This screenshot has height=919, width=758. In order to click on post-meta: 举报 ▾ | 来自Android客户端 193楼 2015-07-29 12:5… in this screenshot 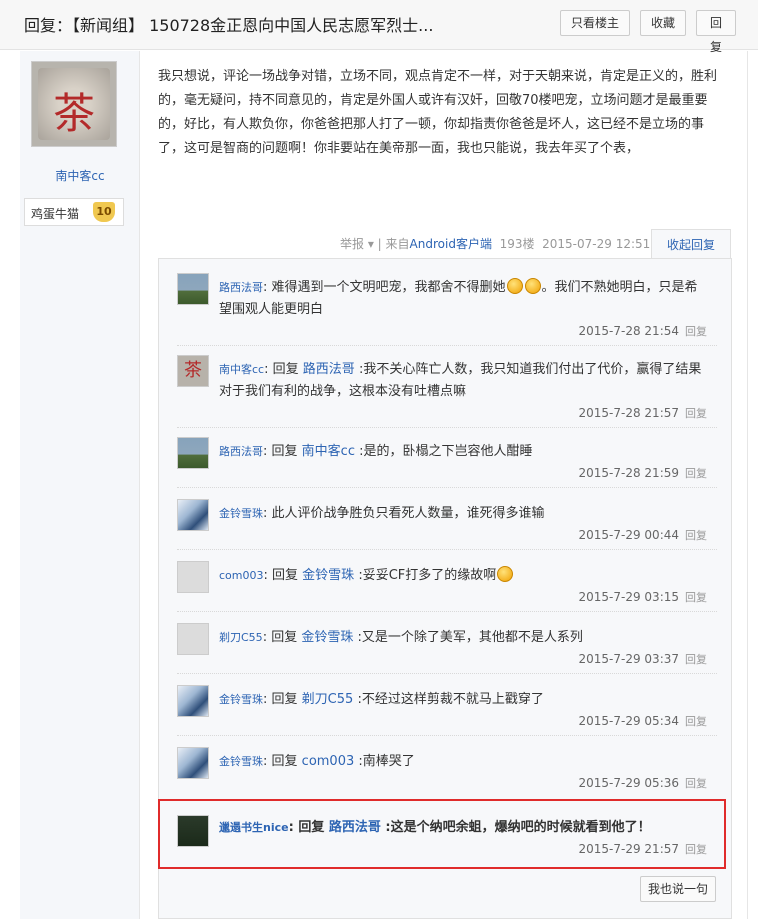, I will do `click(495, 243)`.